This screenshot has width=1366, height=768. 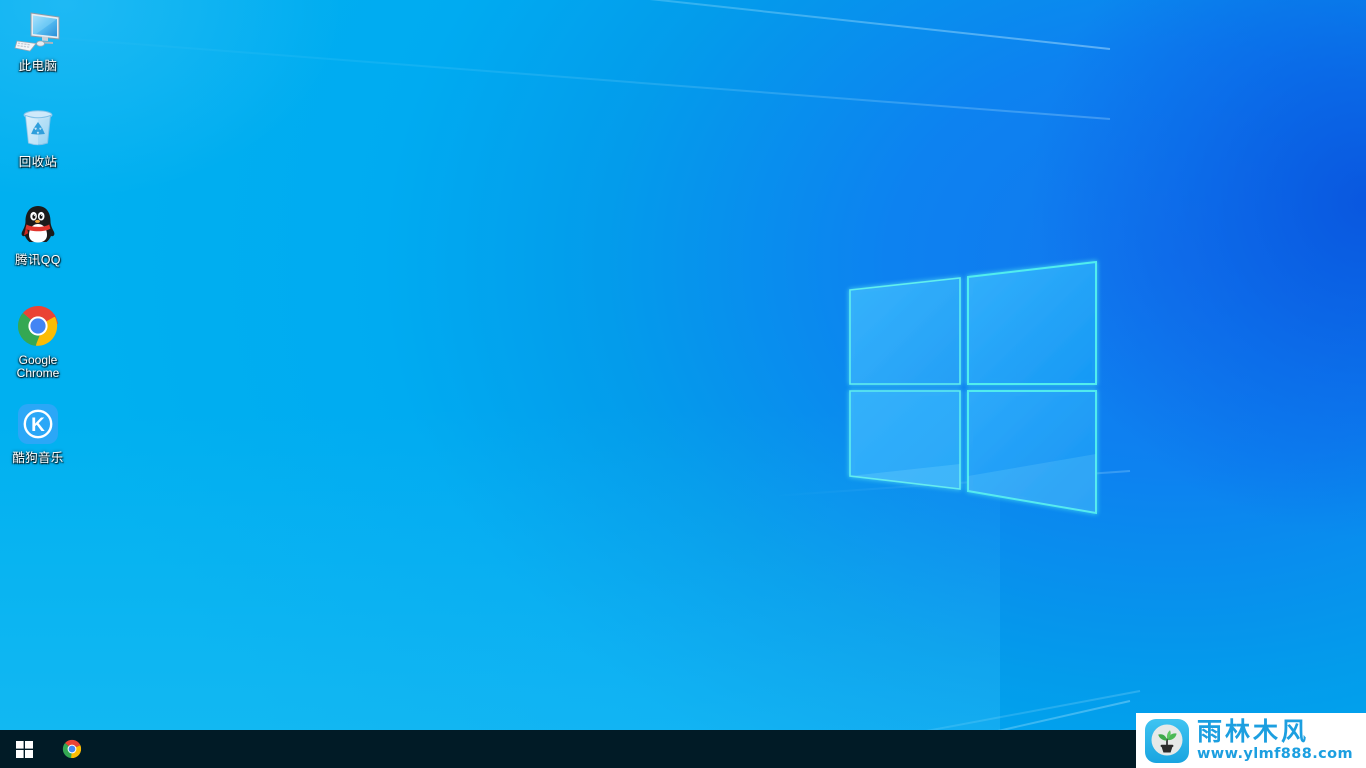 I want to click on watermark-url: www.ylmf888.com, so click(x=1275, y=754).